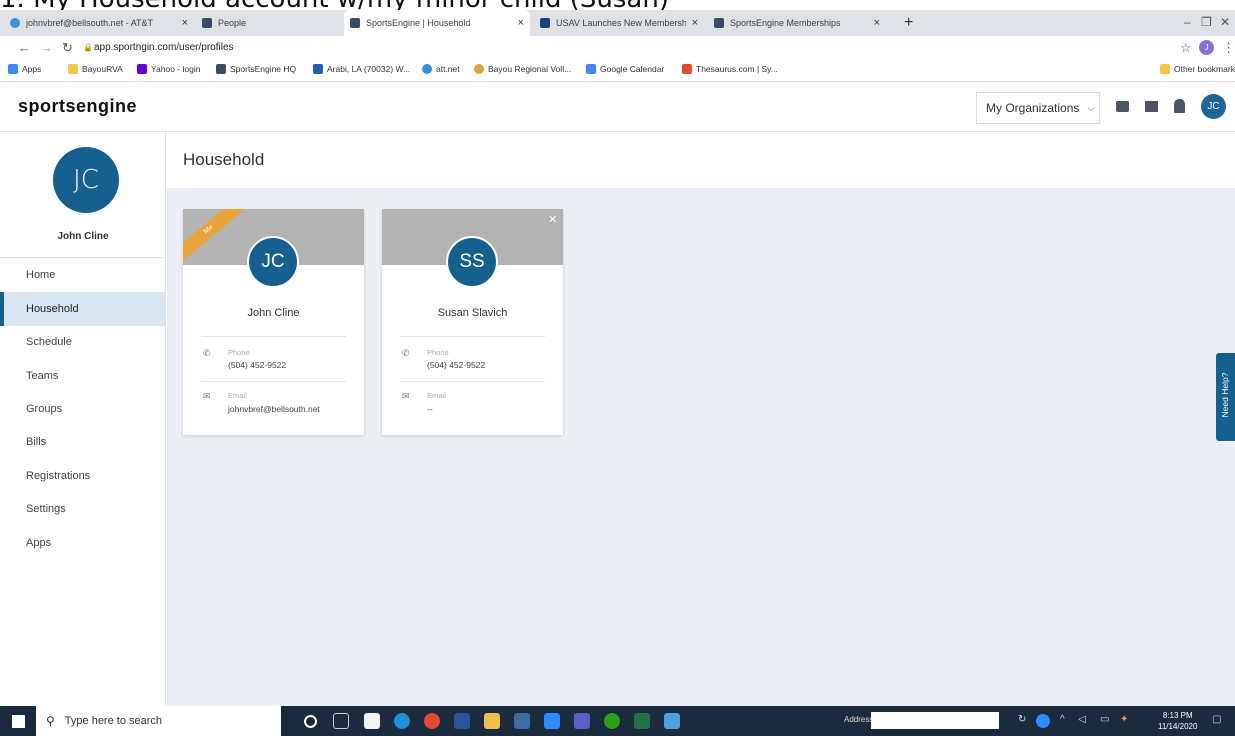 This screenshot has width=1235, height=736. Describe the element at coordinates (86, 180) in the screenshot. I see `profile-avatar-large: JC` at that location.